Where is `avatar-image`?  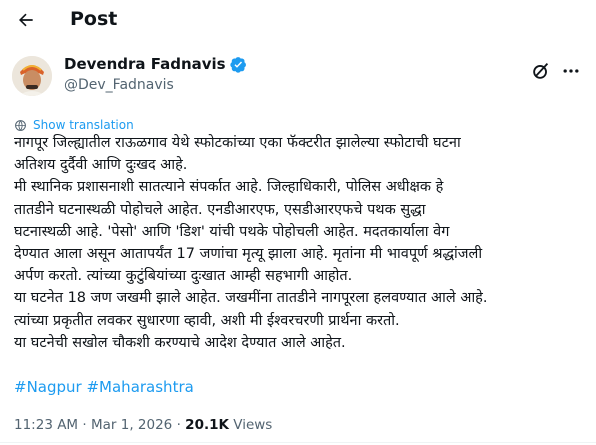
avatar-image is located at coordinates (32, 76).